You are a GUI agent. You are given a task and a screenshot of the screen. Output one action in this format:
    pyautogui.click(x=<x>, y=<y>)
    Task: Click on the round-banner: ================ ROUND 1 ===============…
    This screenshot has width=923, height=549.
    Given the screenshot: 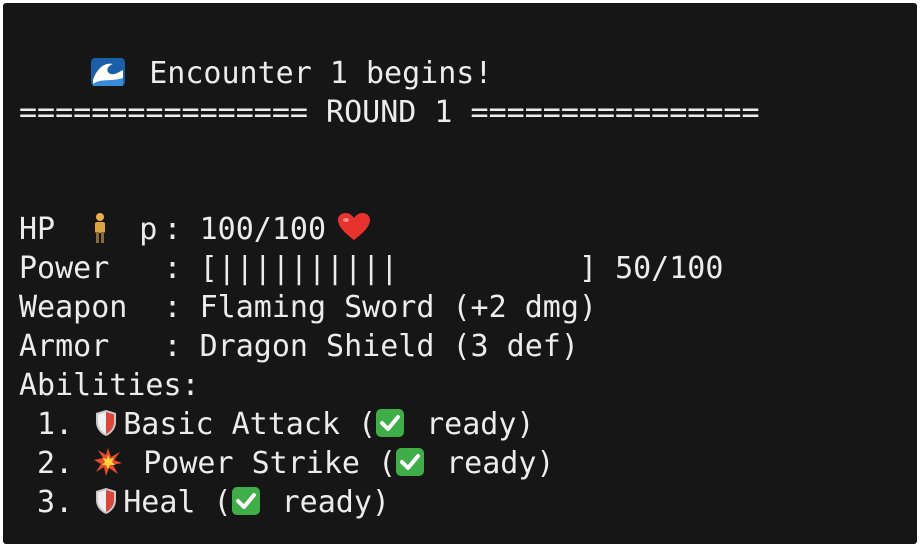 What is the action you would take?
    pyautogui.click(x=389, y=112)
    